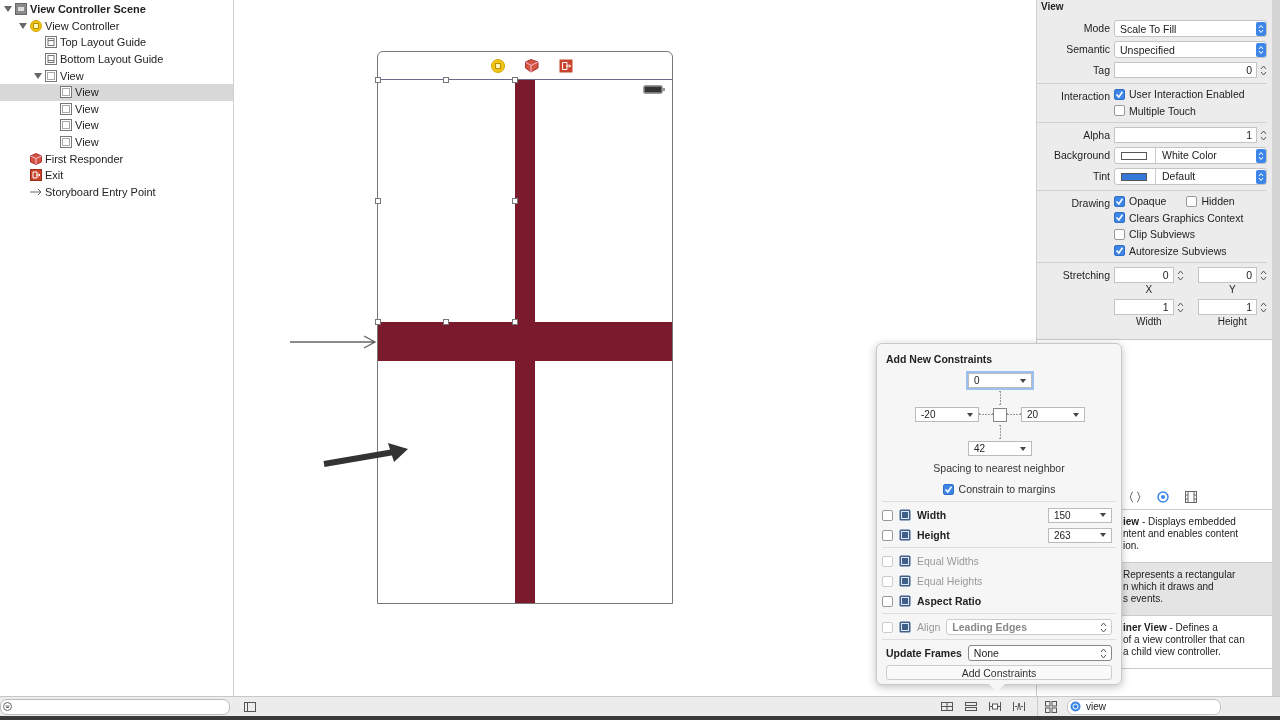 The width and height of the screenshot is (1280, 720). I want to click on outline-item: Storyboard Entry Point, so click(116, 192).